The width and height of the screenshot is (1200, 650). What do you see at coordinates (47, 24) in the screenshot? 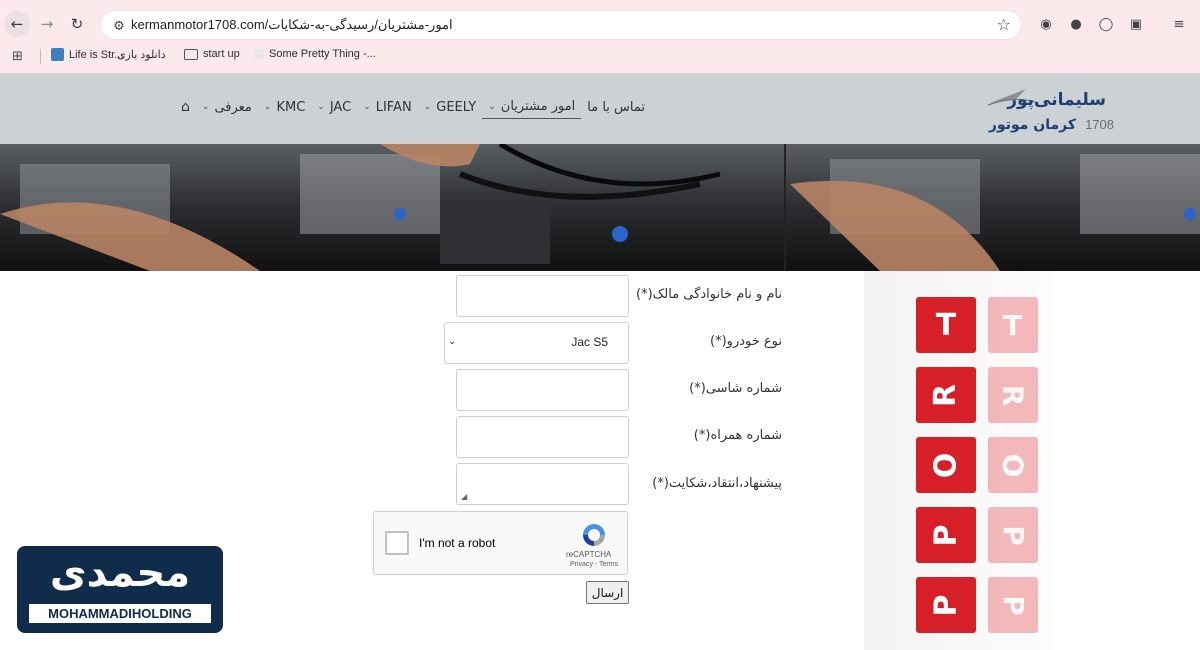
I see `forward-button: →` at bounding box center [47, 24].